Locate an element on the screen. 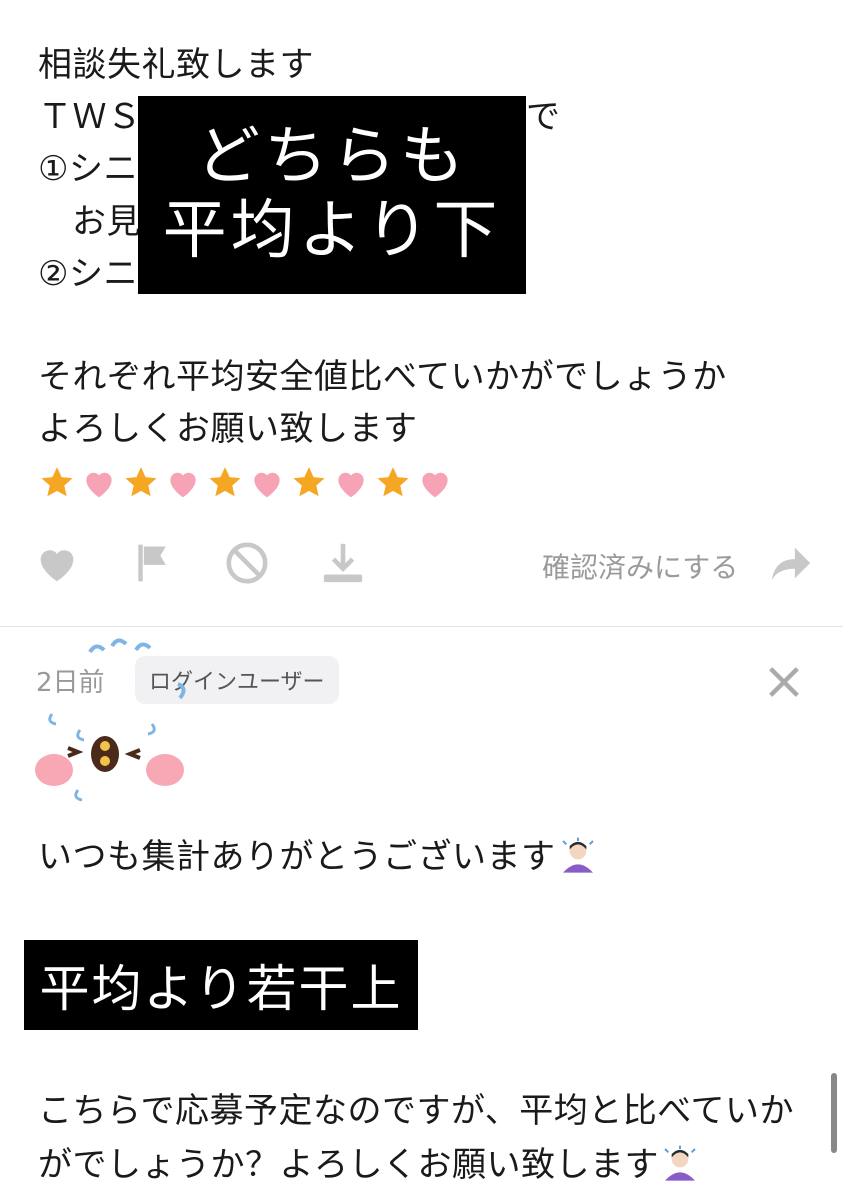  share-arrow-icon is located at coordinates (791, 563).